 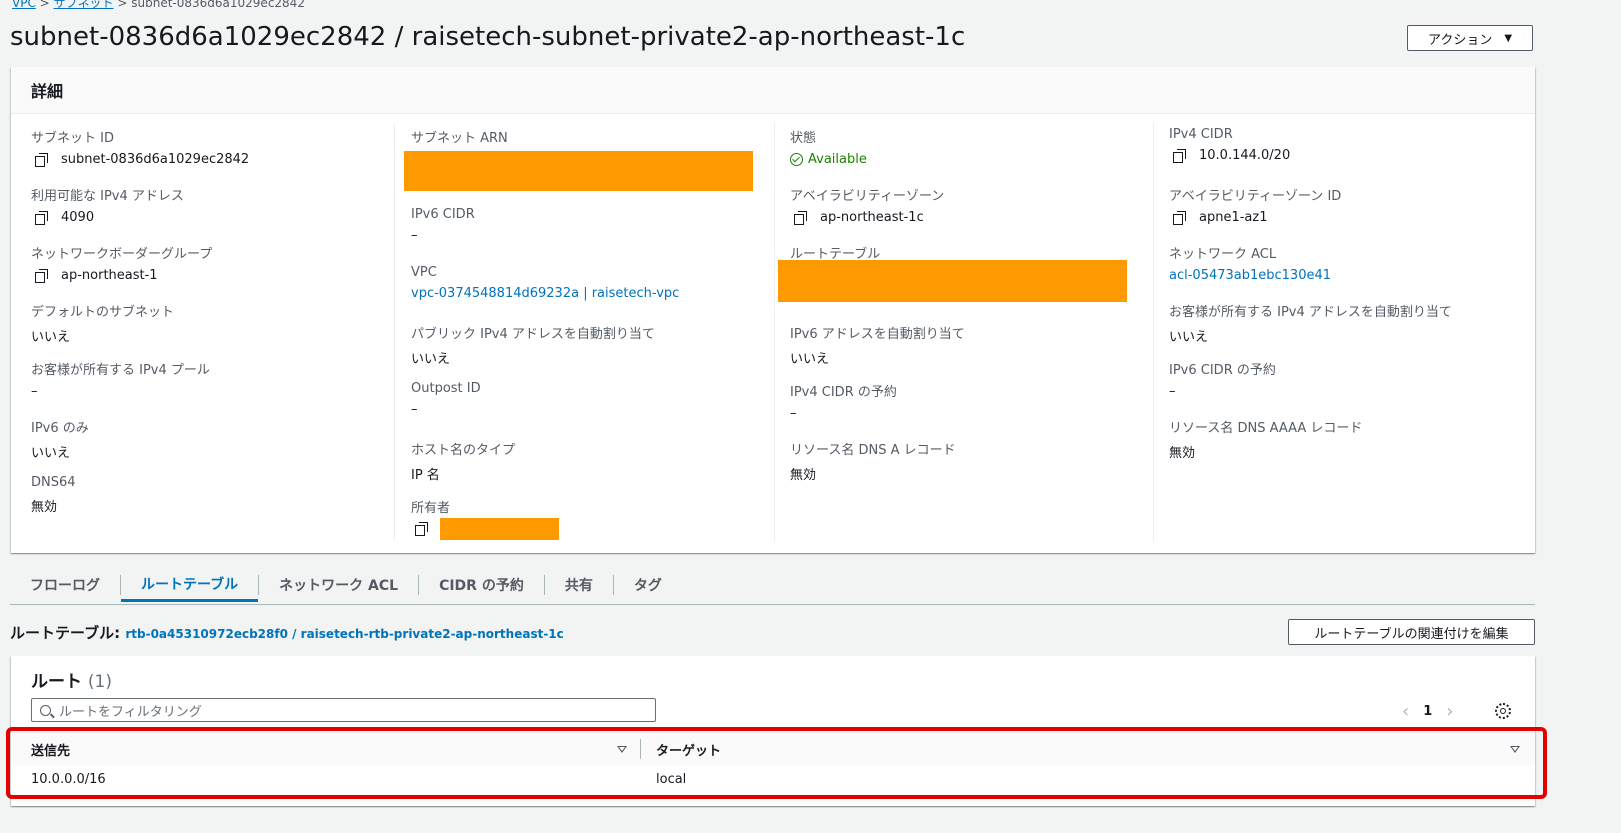 I want to click on acl-label: ネットワーク ACL, so click(x=1223, y=254).